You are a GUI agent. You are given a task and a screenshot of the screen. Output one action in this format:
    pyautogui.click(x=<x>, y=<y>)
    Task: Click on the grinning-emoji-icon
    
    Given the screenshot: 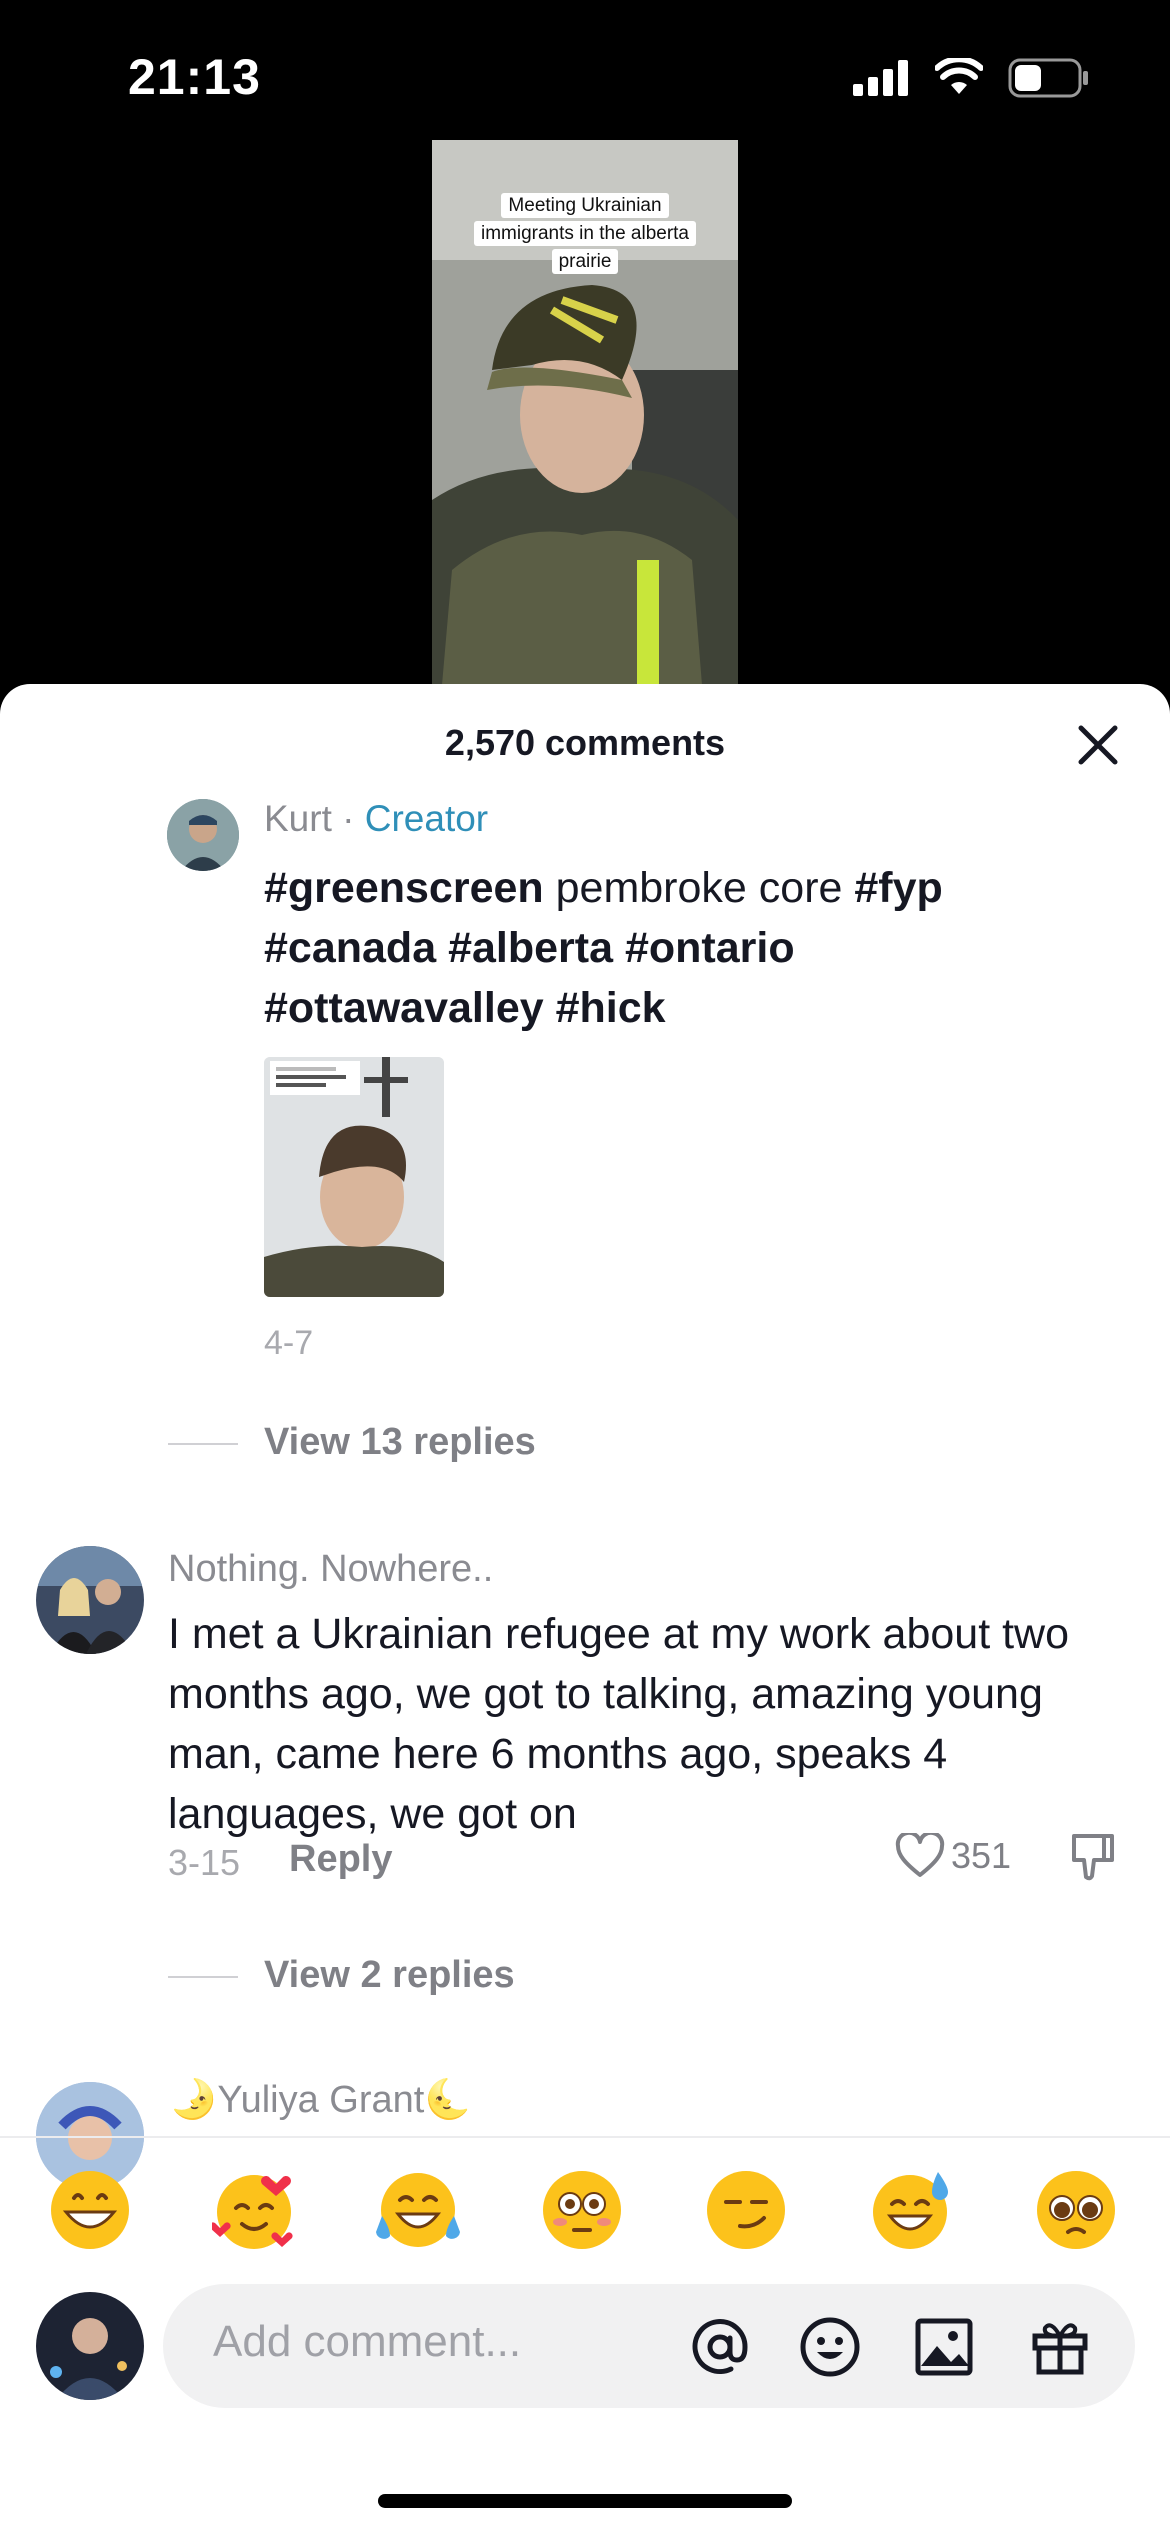 What is the action you would take?
    pyautogui.click(x=90, y=2210)
    